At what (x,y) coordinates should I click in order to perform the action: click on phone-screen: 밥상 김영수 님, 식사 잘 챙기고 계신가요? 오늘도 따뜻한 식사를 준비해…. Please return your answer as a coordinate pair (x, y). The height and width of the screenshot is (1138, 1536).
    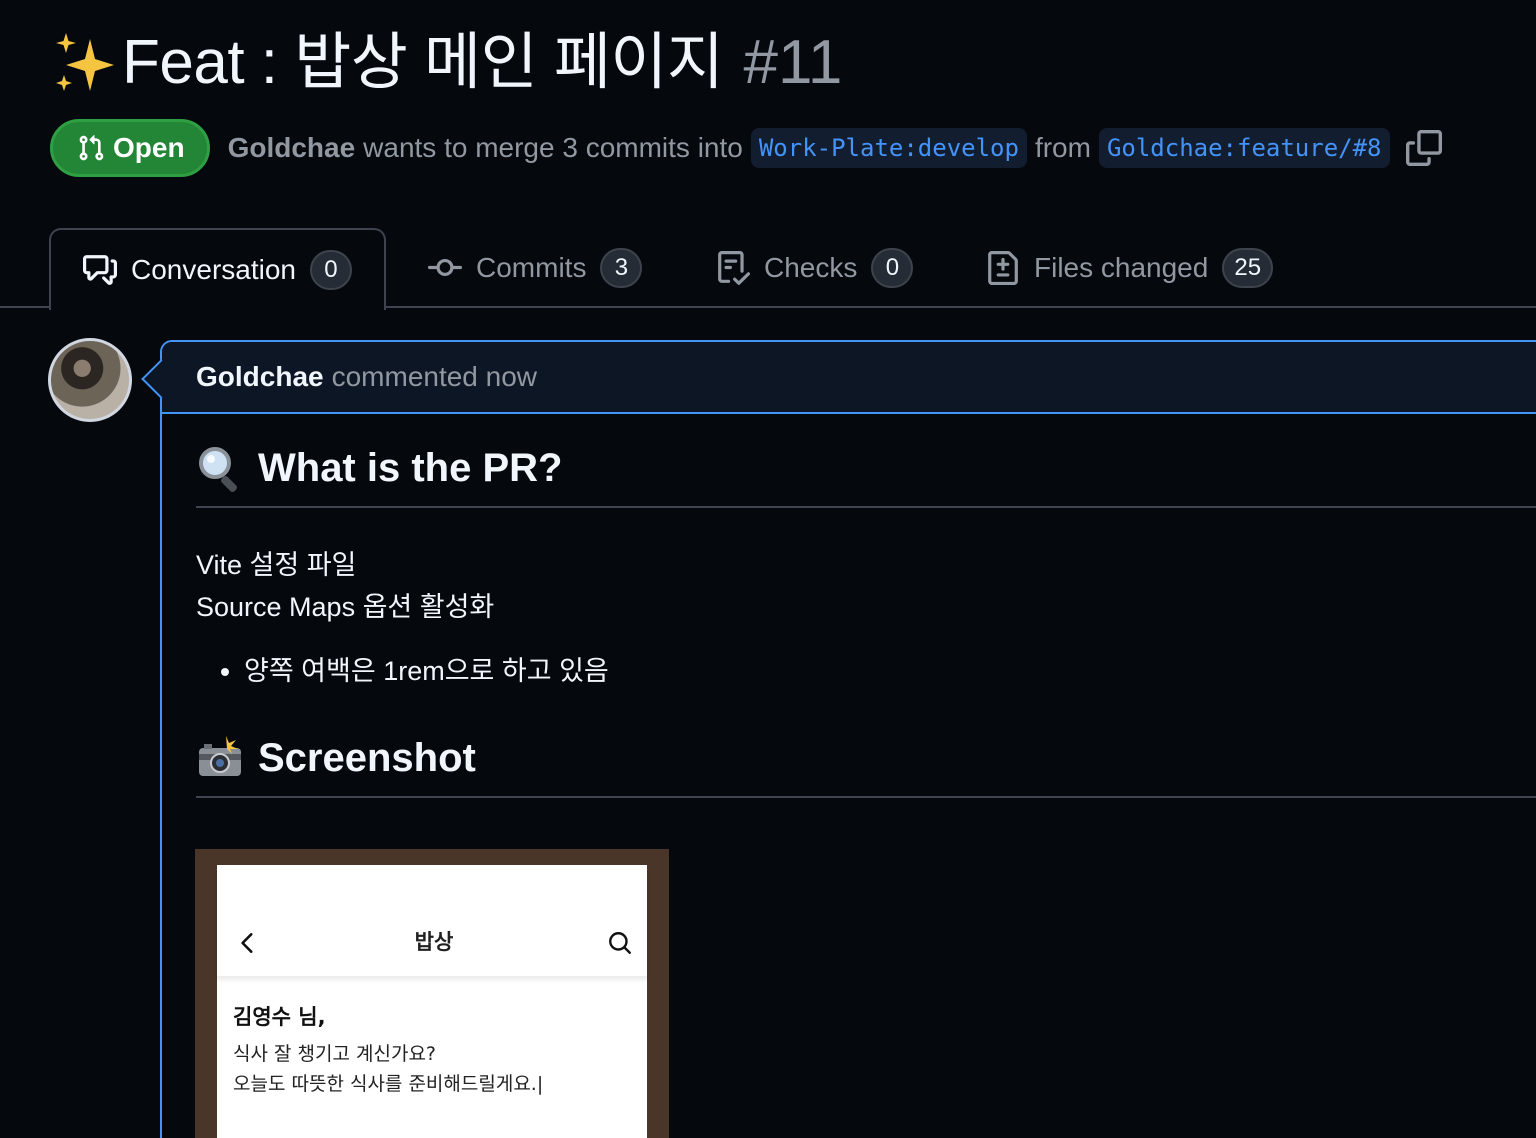
    Looking at the image, I should click on (432, 1001).